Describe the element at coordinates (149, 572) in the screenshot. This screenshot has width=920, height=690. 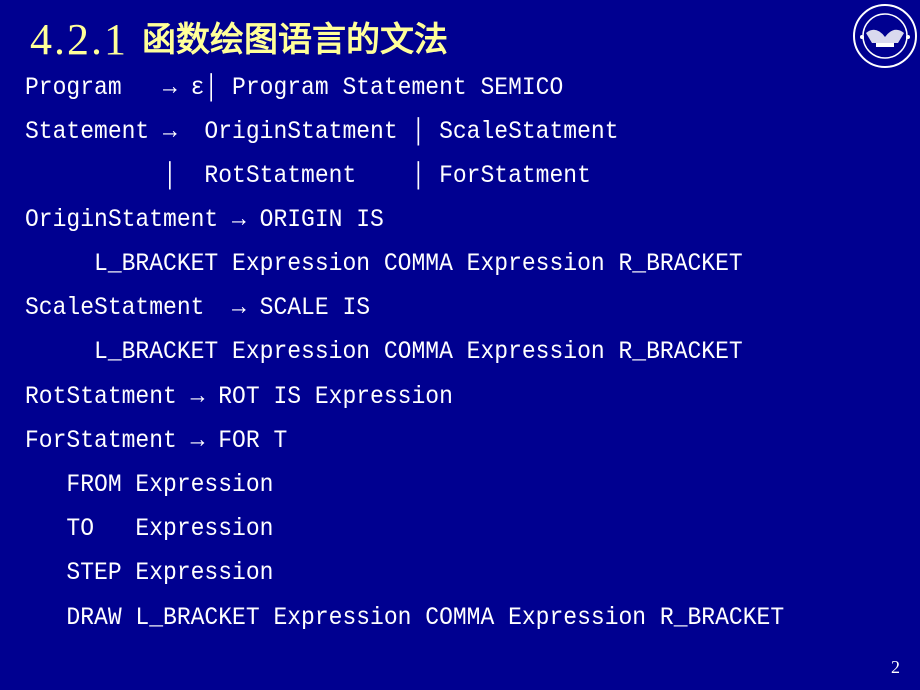
I see `grammar-line-step: STEP Expression` at that location.